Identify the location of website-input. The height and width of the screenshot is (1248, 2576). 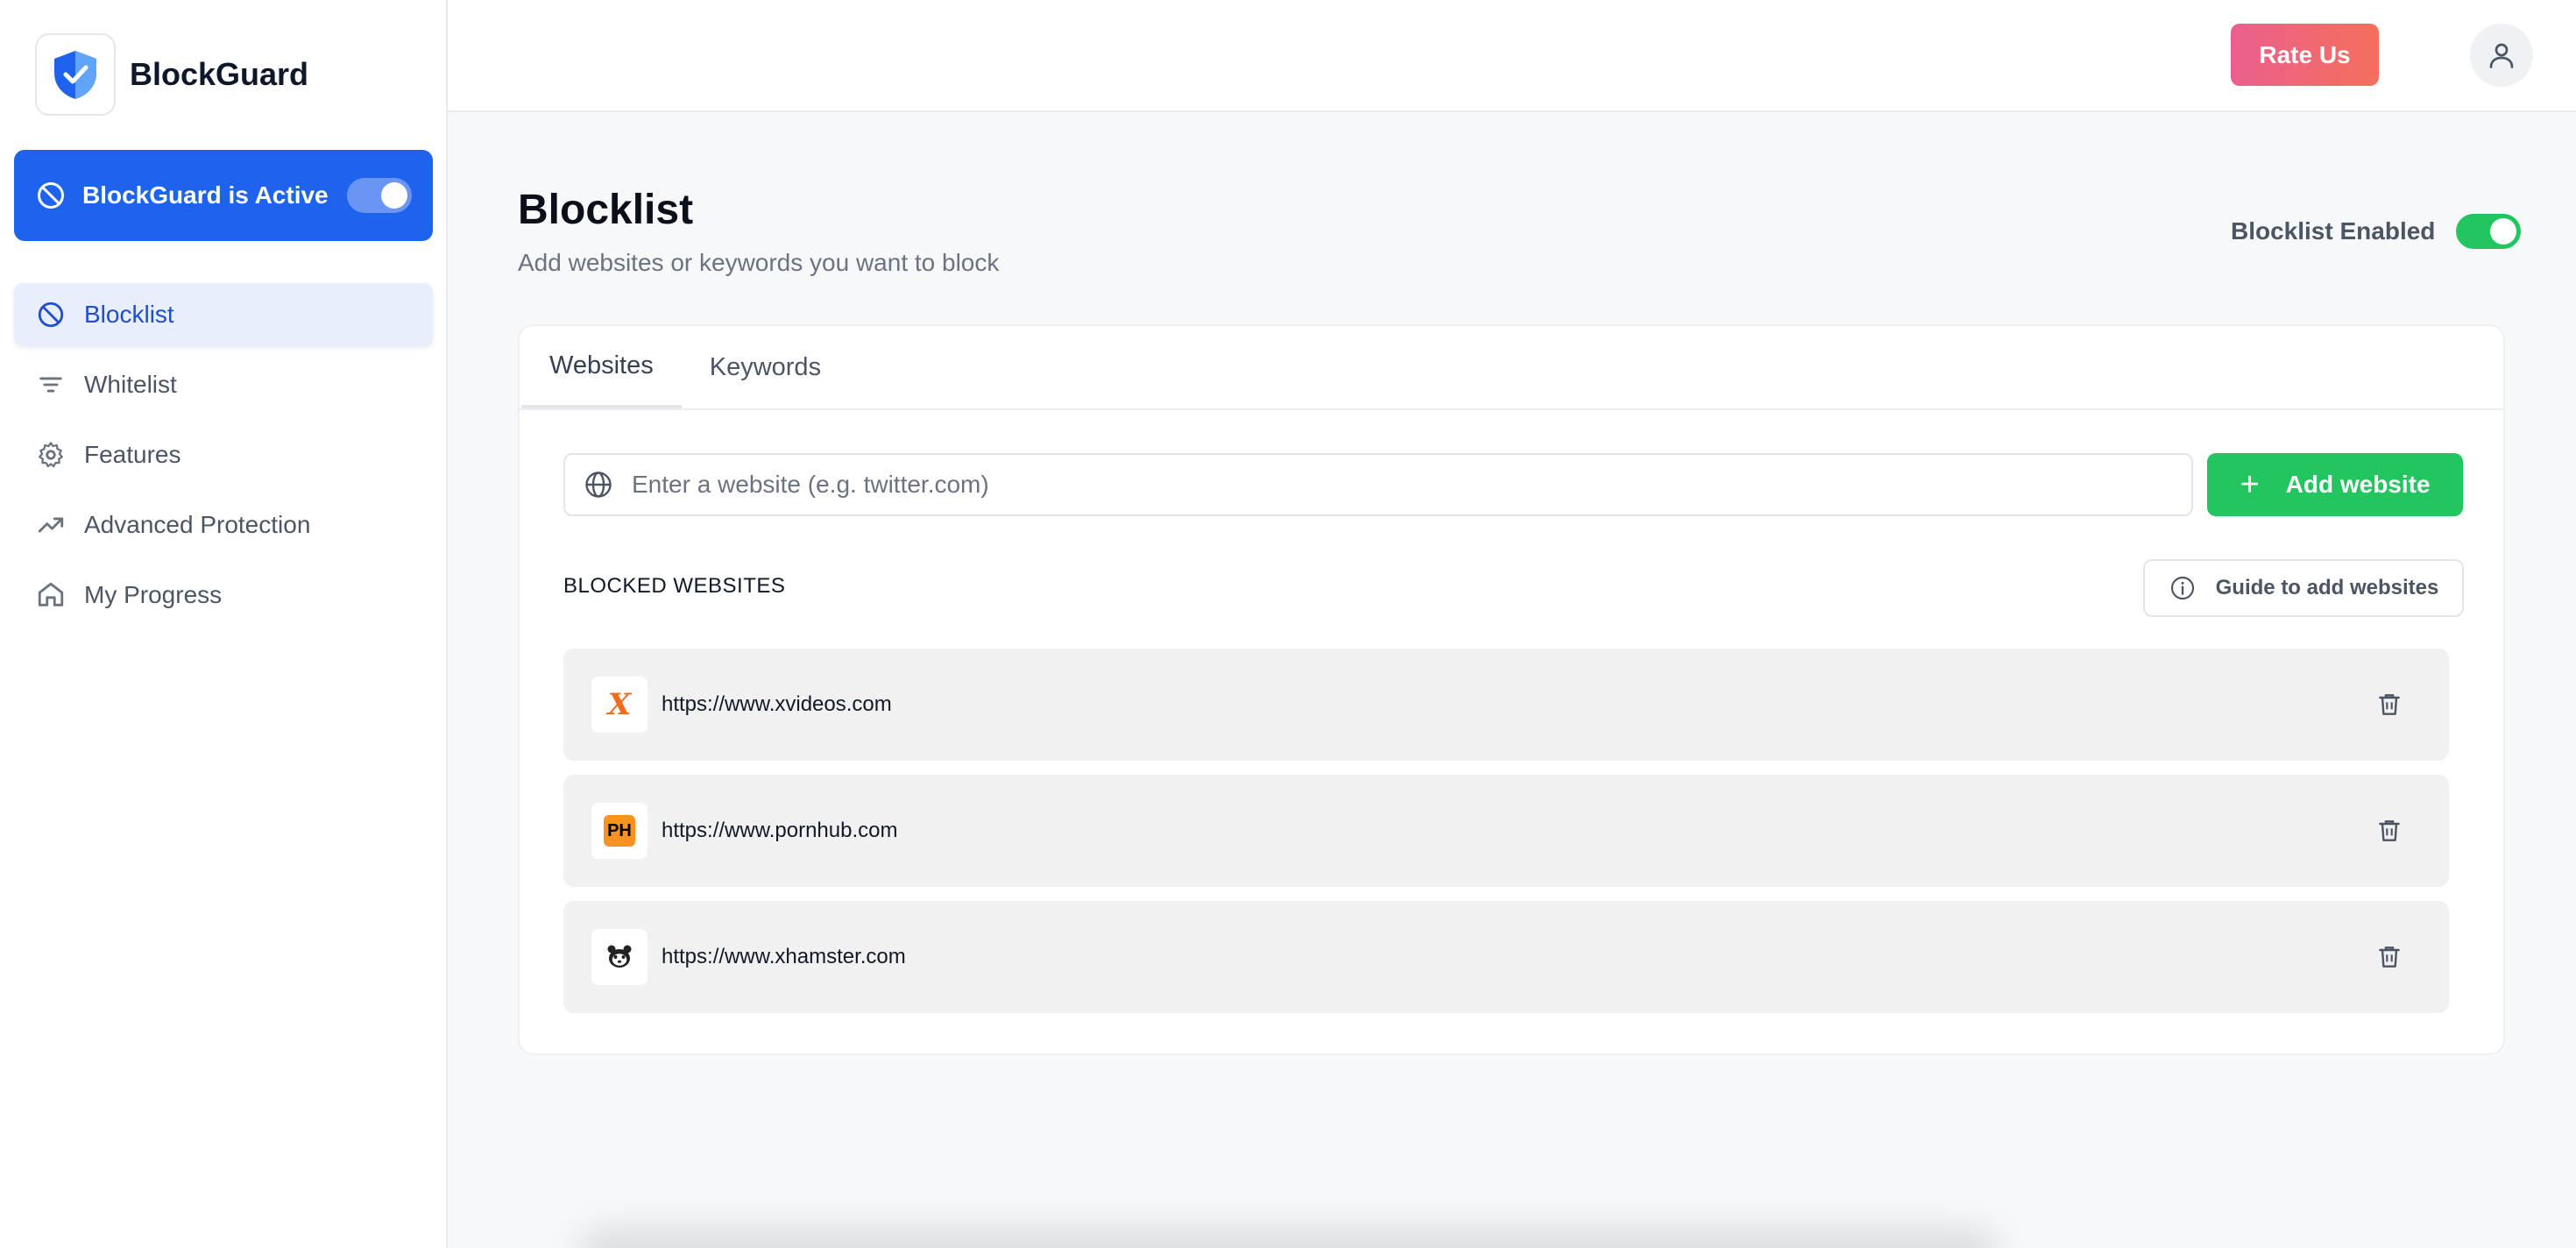
(1403, 485).